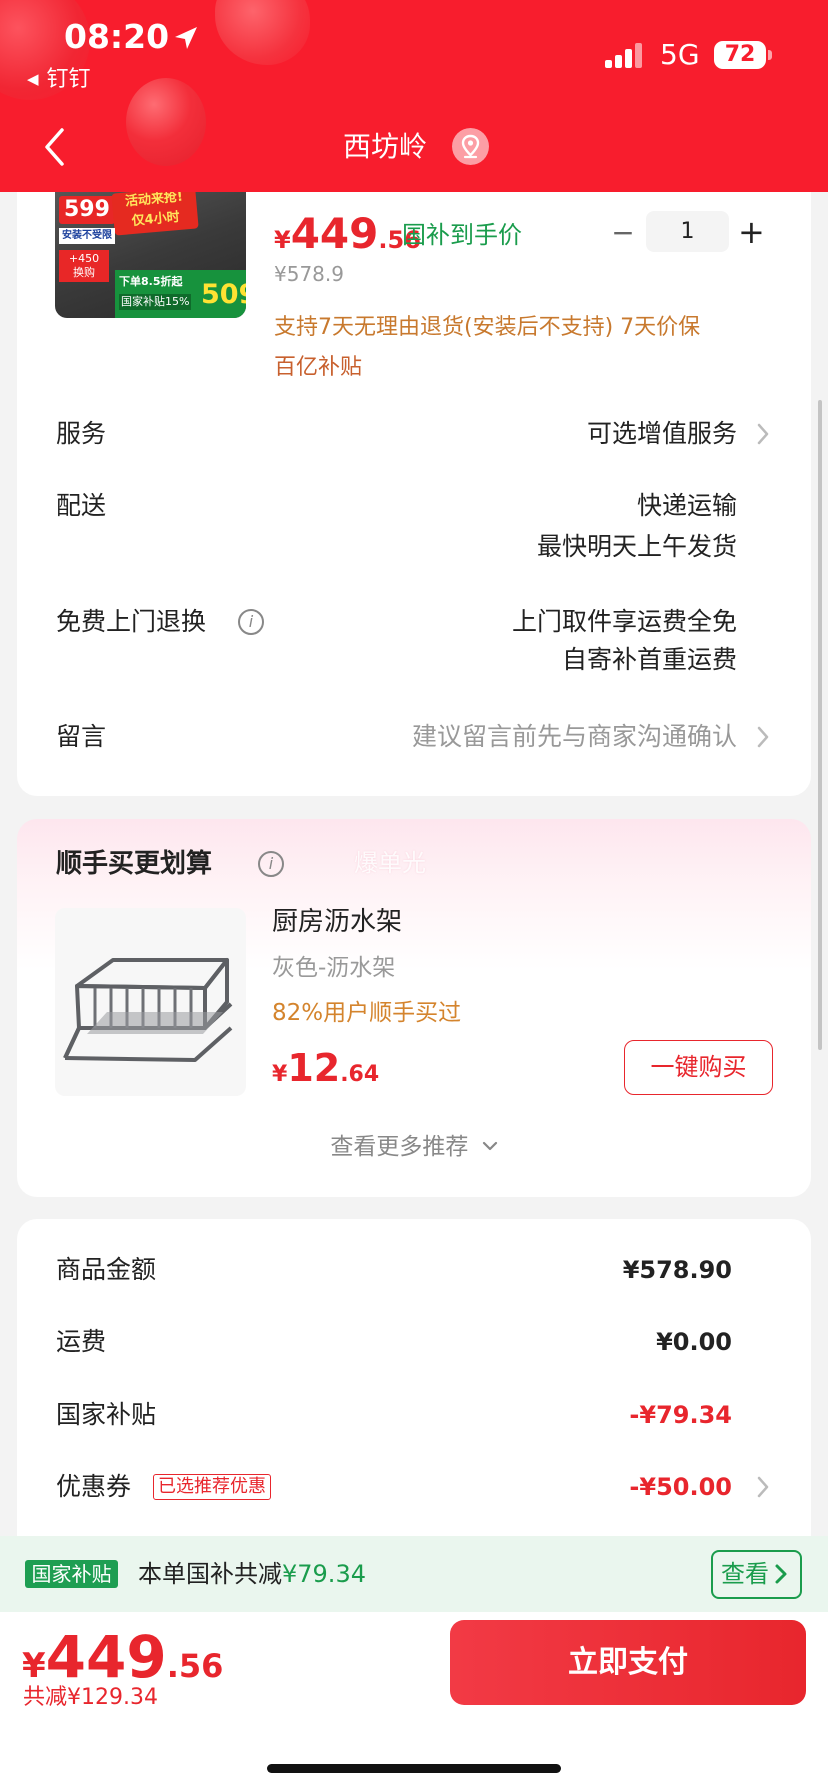 The width and height of the screenshot is (828, 1792). I want to click on scrollbar, so click(820, 725).